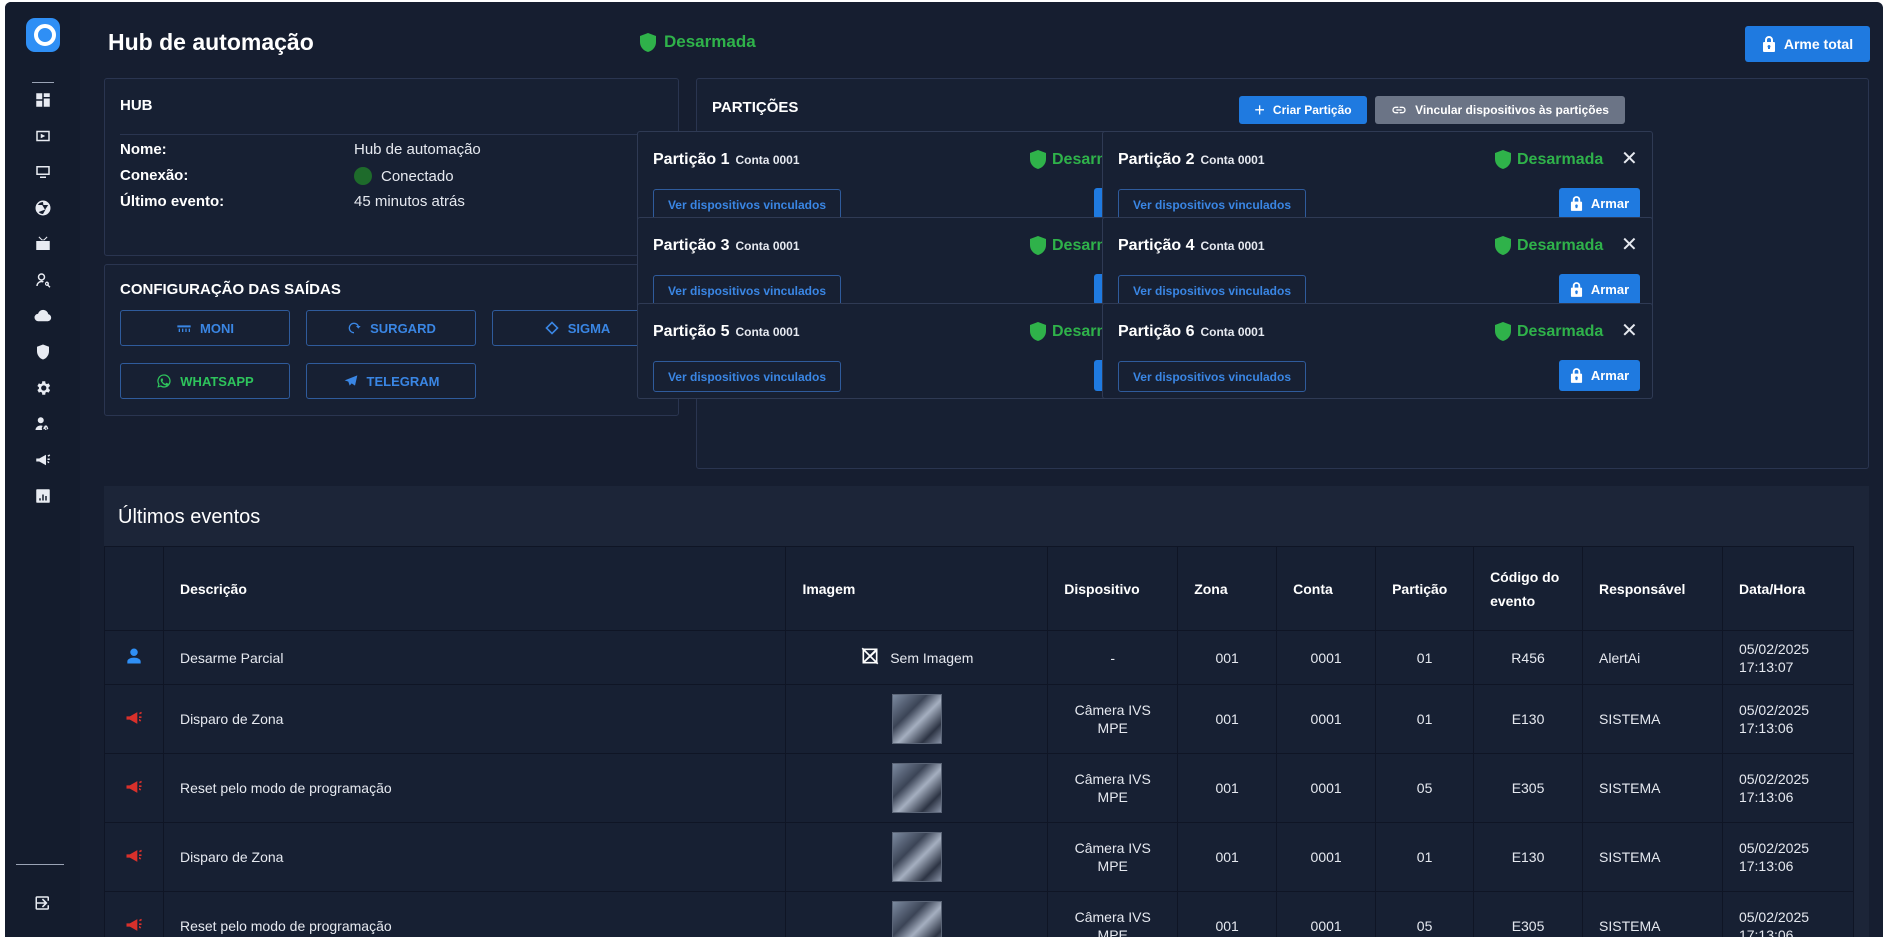 This screenshot has width=1888, height=937. I want to click on logo, so click(43, 35).